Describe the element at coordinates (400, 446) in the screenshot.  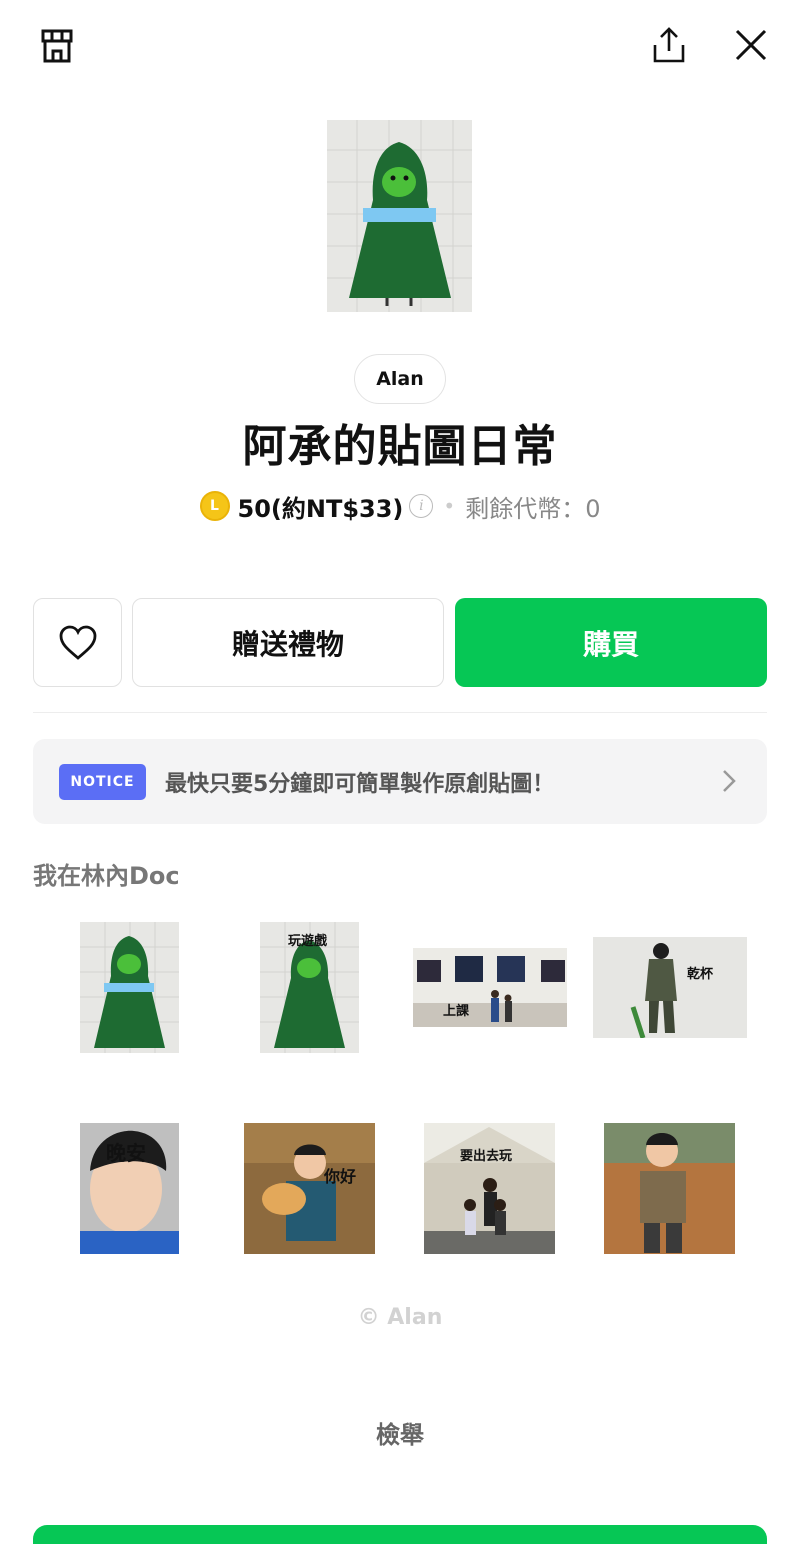
I see `sticker-title: 阿承的貼圖日常` at that location.